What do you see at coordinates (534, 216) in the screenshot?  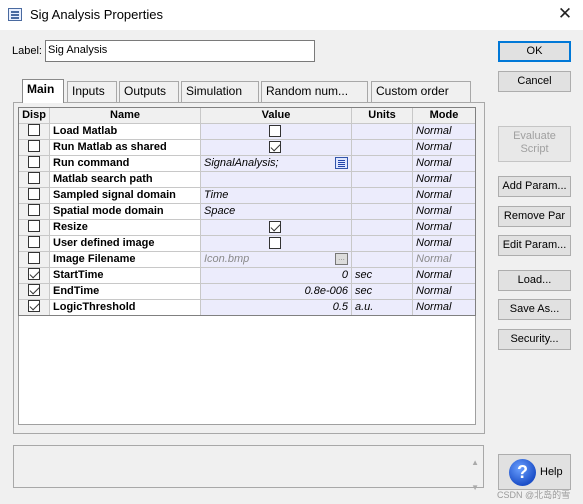 I see `remove-param-button: Remove Par` at bounding box center [534, 216].